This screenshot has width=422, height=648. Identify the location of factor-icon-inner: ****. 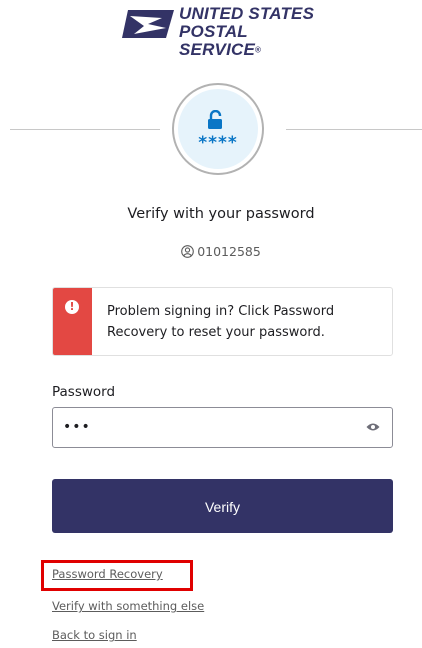
(218, 129).